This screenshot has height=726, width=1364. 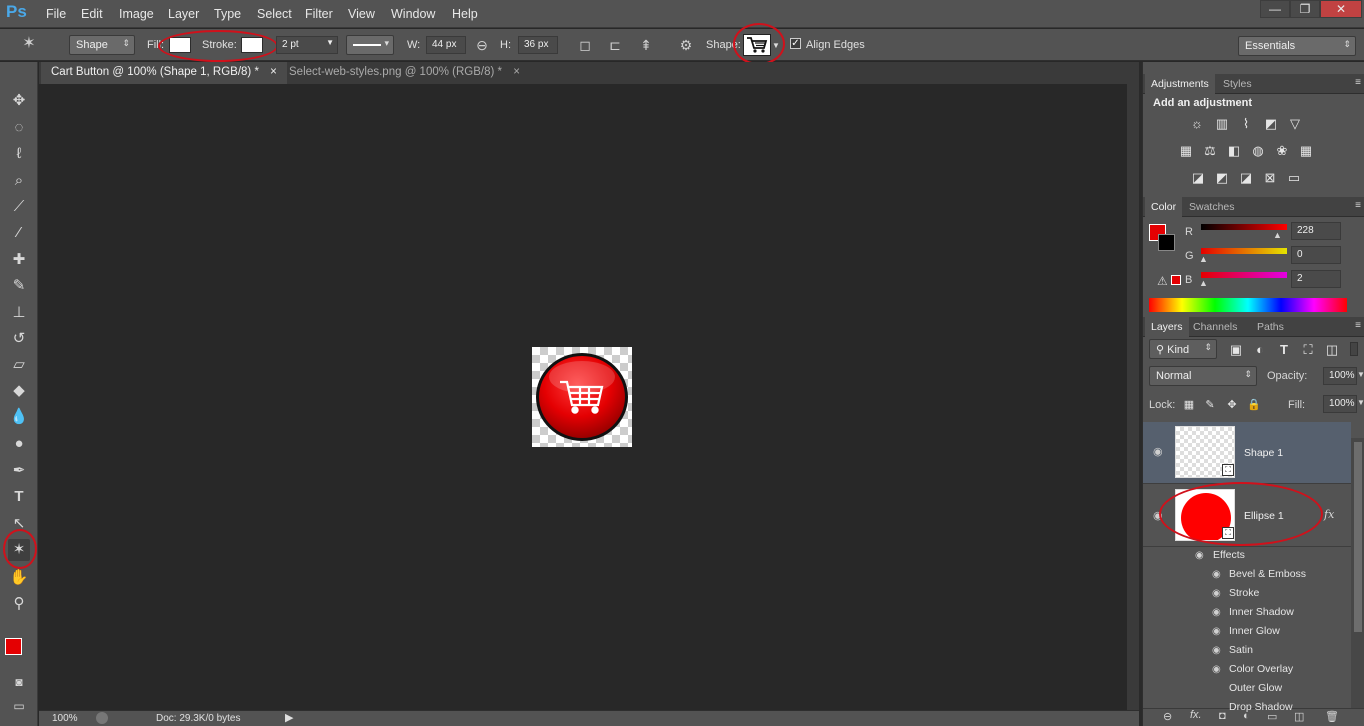 What do you see at coordinates (1341, 9) in the screenshot?
I see `close-window-button: ✕` at bounding box center [1341, 9].